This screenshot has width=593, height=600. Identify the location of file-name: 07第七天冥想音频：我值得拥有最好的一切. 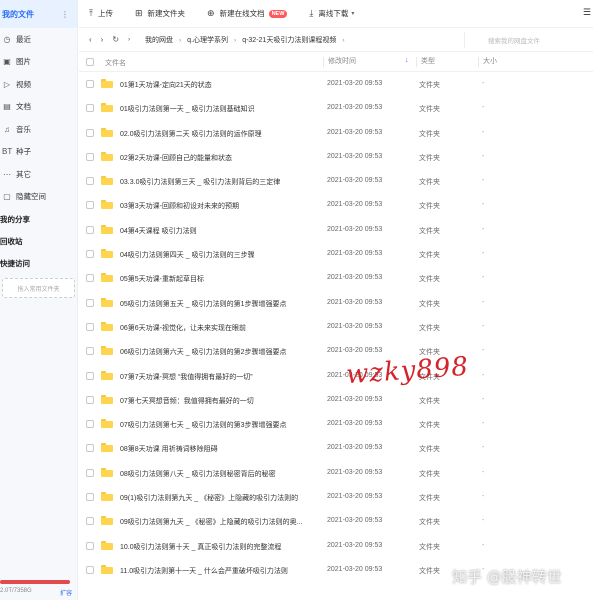
(217, 401).